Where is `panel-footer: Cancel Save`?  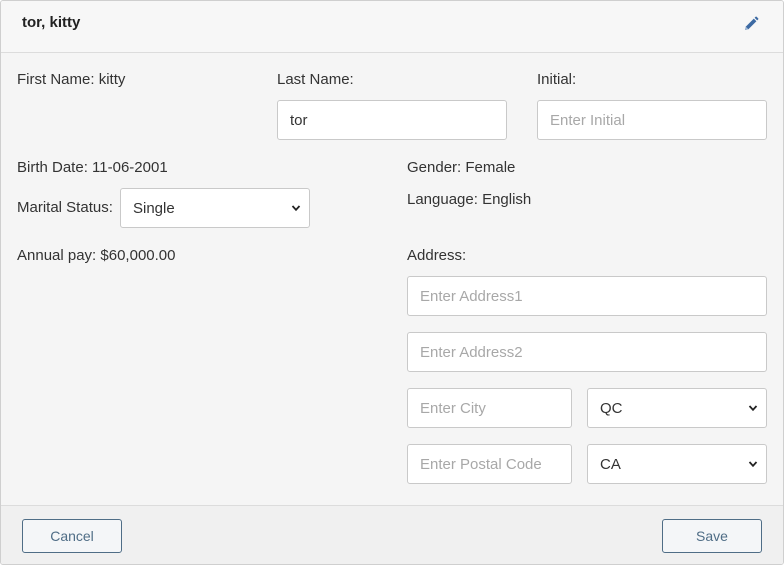 panel-footer: Cancel Save is located at coordinates (392, 534).